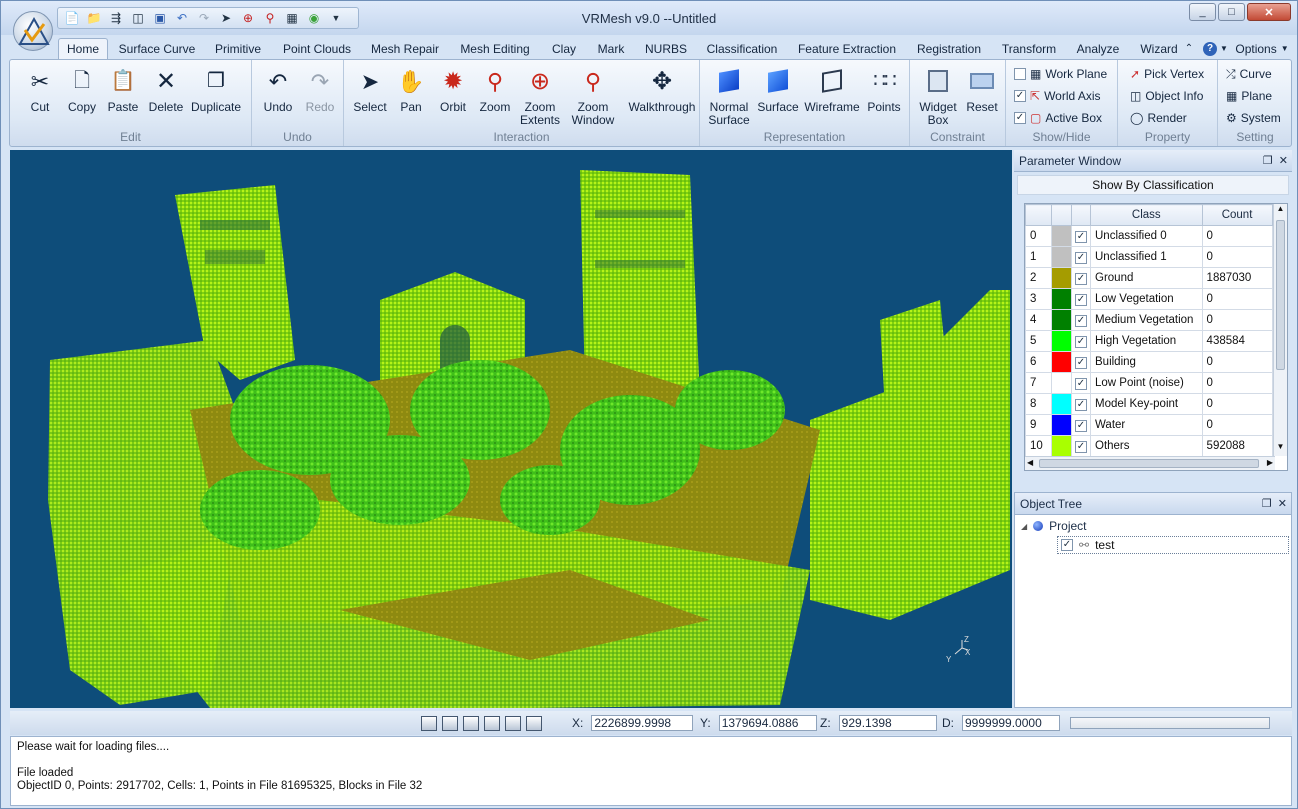 This screenshot has width=1298, height=809. What do you see at coordinates (778, 90) in the screenshot?
I see `surface-button: Surface` at bounding box center [778, 90].